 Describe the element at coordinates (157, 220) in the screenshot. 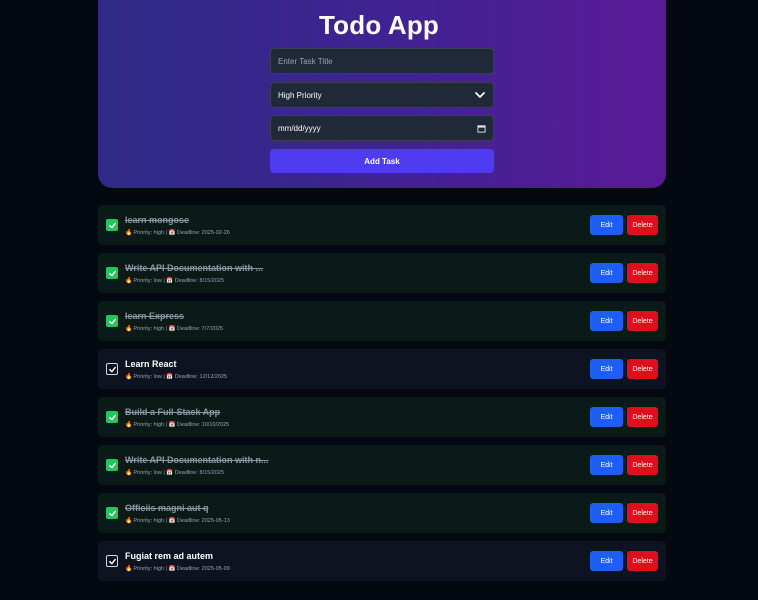

I see `task-title: learn mongose` at that location.